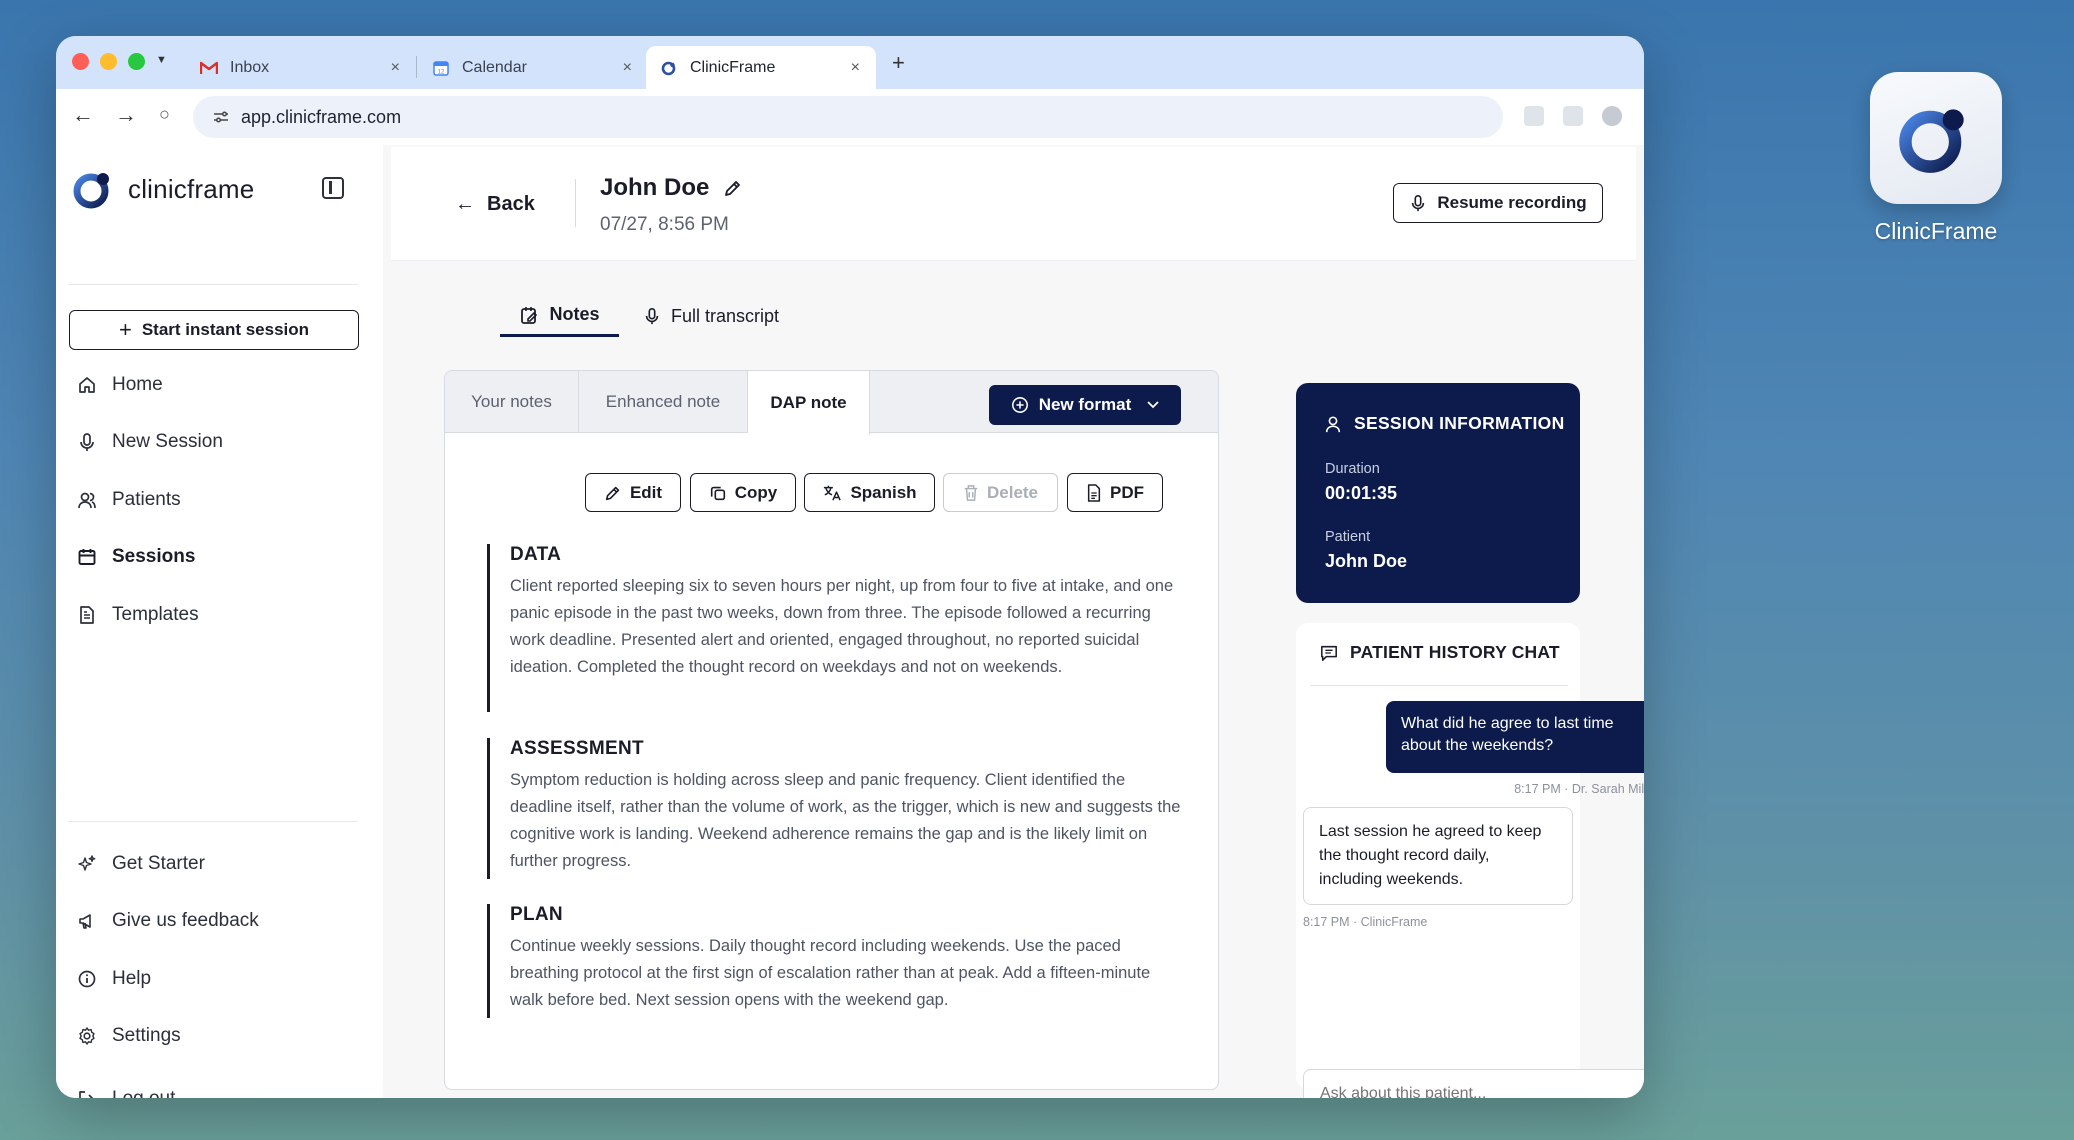 The height and width of the screenshot is (1140, 2074). I want to click on tab-enhanced-note: Enhanced note, so click(663, 402).